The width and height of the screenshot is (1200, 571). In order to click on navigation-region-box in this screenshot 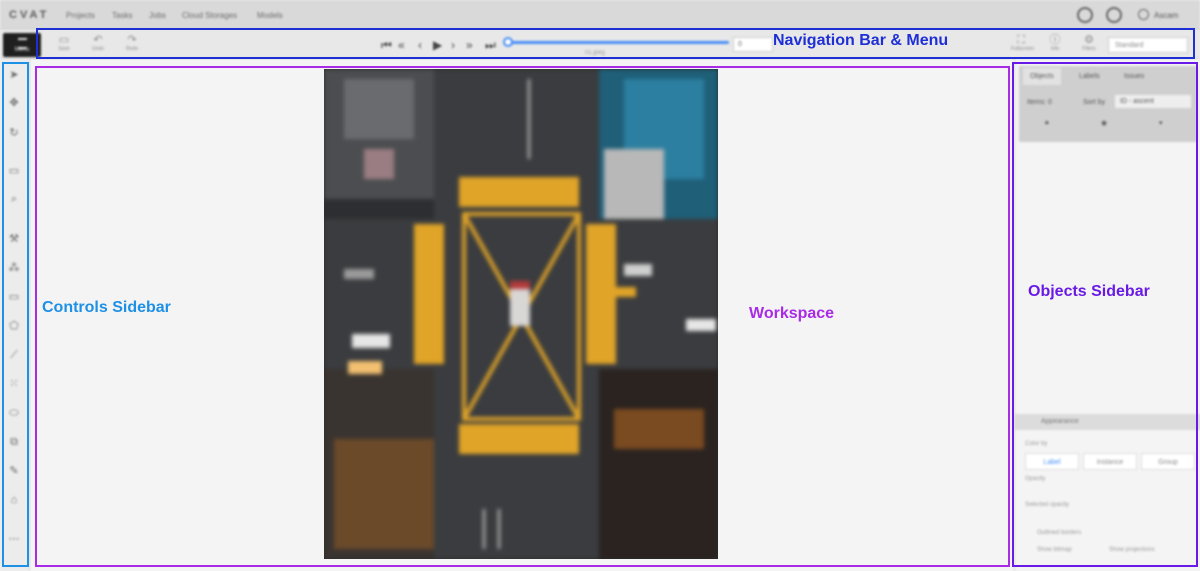, I will do `click(615, 43)`.